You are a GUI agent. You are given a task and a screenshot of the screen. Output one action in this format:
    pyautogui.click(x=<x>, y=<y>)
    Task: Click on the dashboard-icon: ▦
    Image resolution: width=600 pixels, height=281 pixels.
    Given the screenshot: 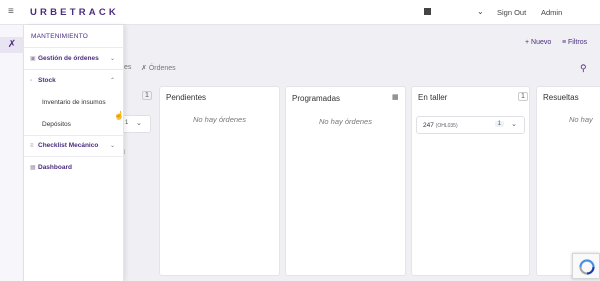 What is the action you would take?
    pyautogui.click(x=33, y=168)
    